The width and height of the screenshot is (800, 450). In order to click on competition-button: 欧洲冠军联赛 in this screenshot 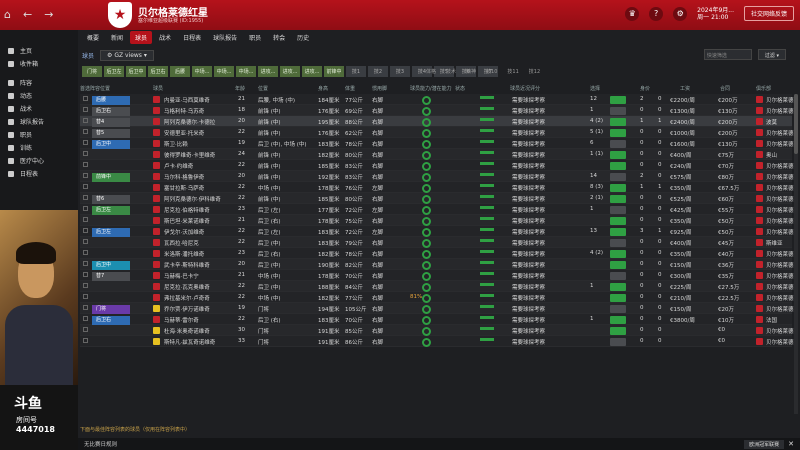, I will do `click(764, 444)`.